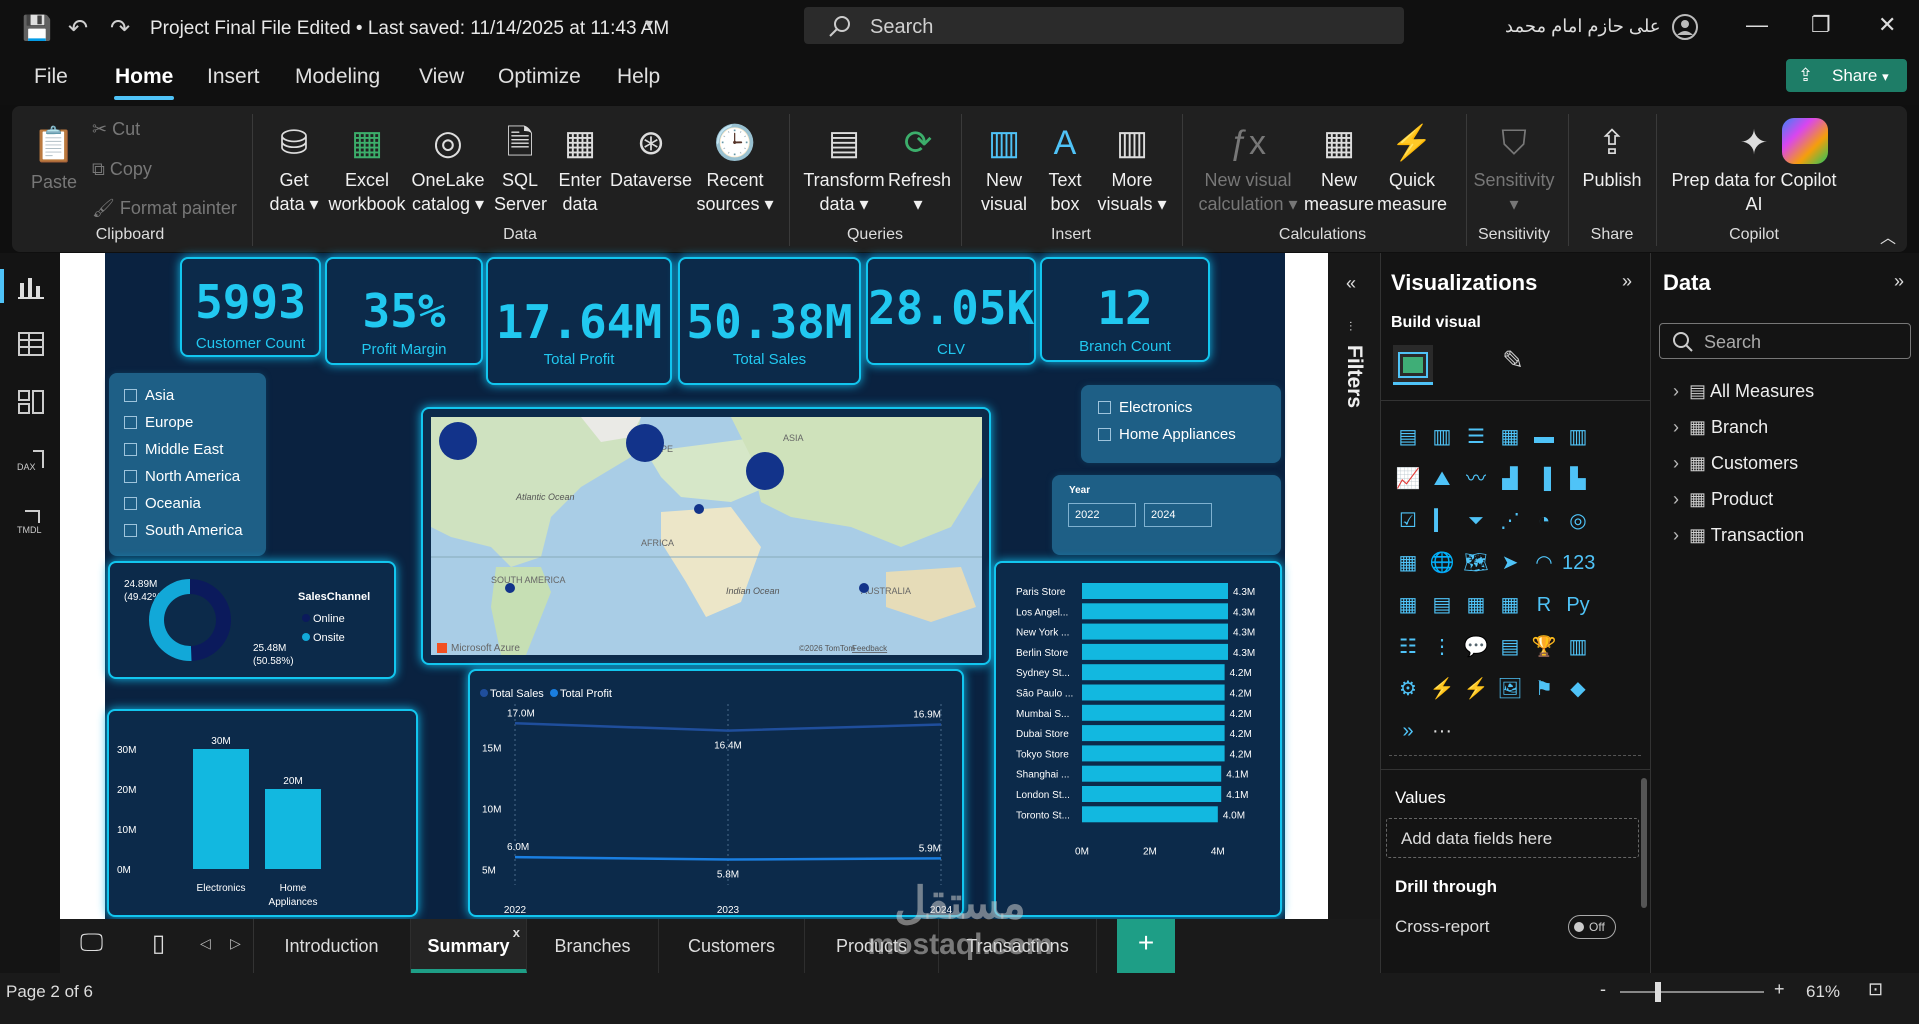 The height and width of the screenshot is (1024, 1919). Describe the element at coordinates (1544, 521) in the screenshot. I see `pie-icon: ◔` at that location.